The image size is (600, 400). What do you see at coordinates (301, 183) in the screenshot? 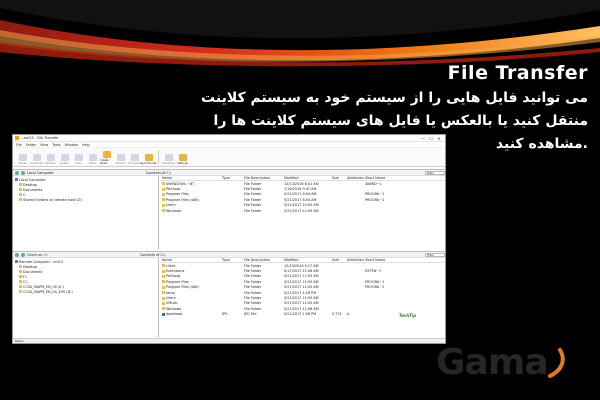
I see `table-cell: 12/13/2016 8:41 AM` at bounding box center [301, 183].